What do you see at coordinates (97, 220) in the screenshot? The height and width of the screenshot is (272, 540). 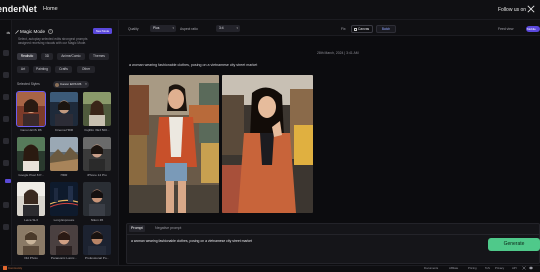 I see `tile-label: Nikon Z6` at bounding box center [97, 220].